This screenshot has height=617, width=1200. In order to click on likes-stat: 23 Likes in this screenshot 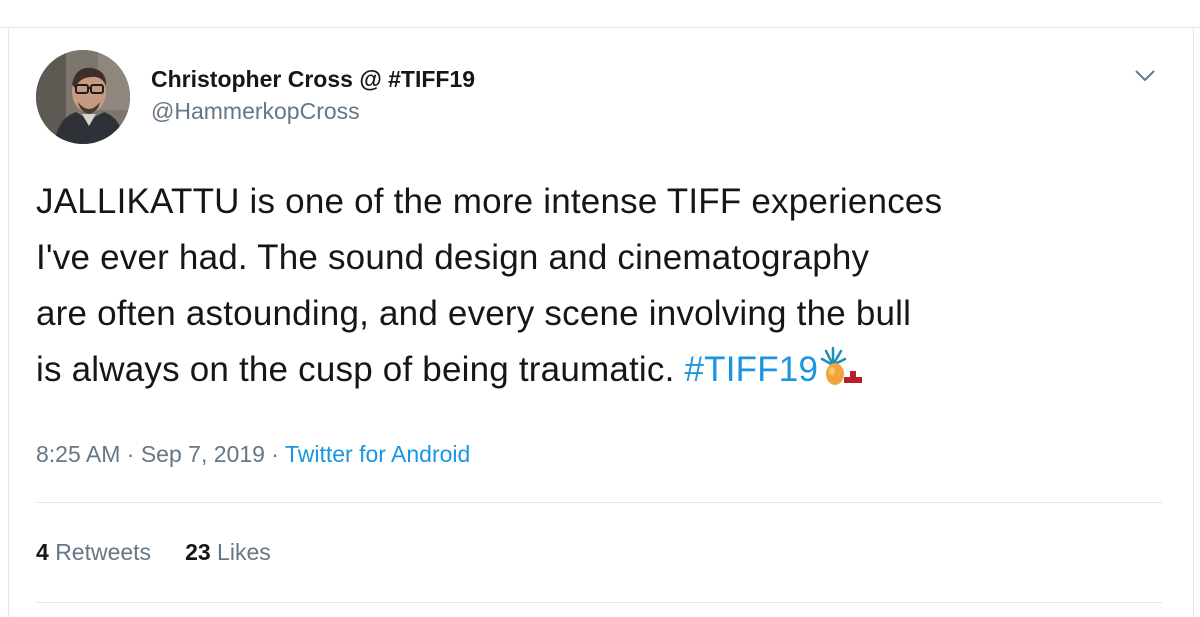, I will do `click(228, 552)`.